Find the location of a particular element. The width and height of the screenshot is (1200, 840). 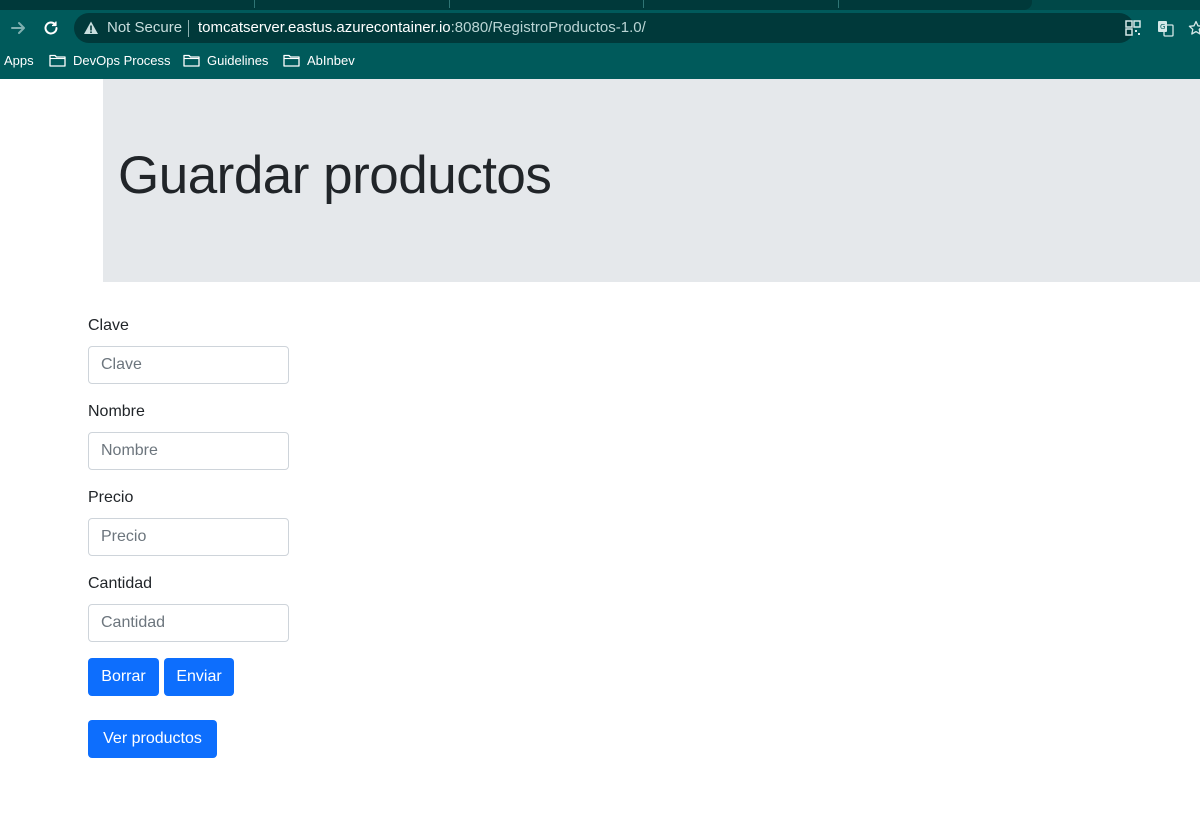

url-path: :8080/RegistroProductos-1.0/ is located at coordinates (548, 27).